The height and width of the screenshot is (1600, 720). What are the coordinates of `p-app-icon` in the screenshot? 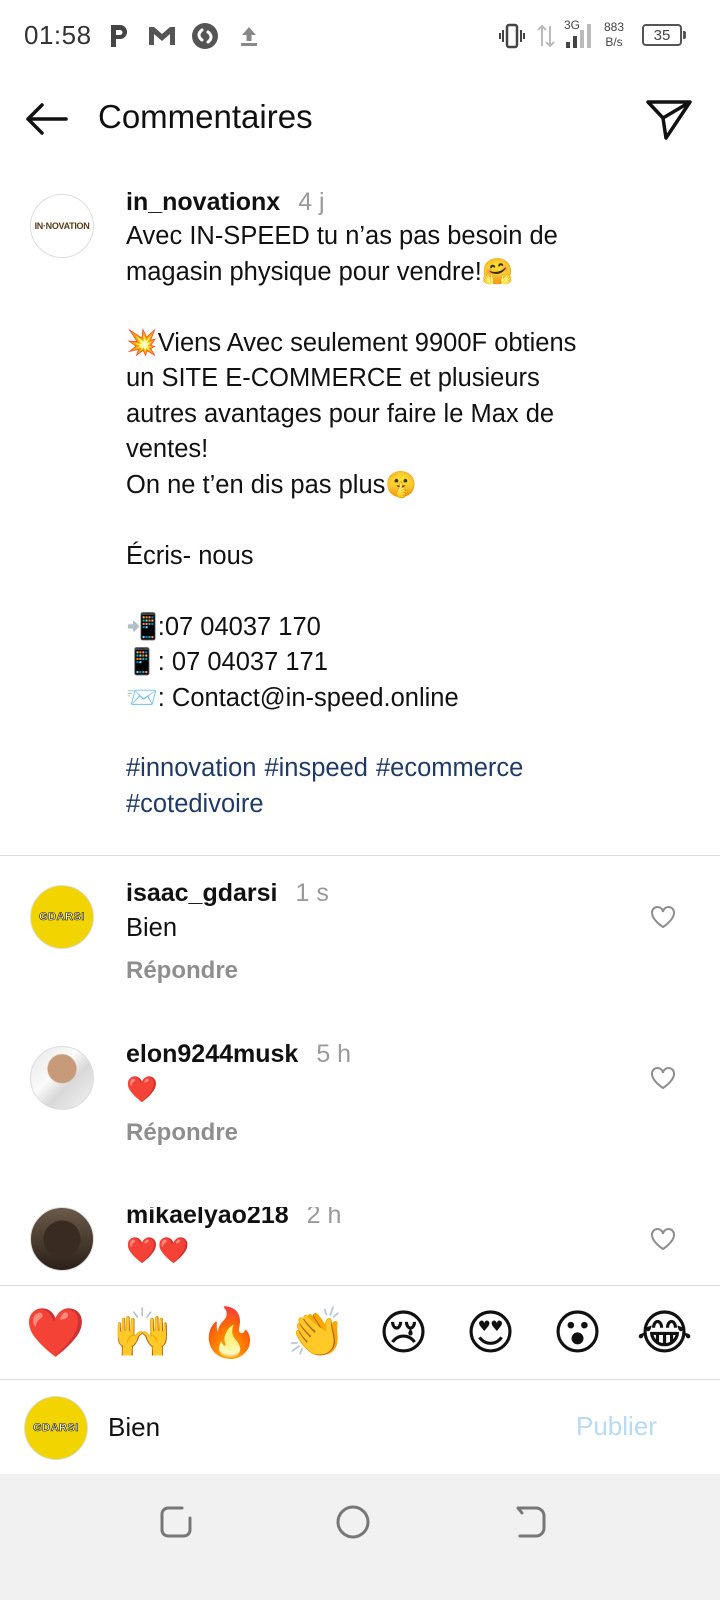 It's located at (119, 36).